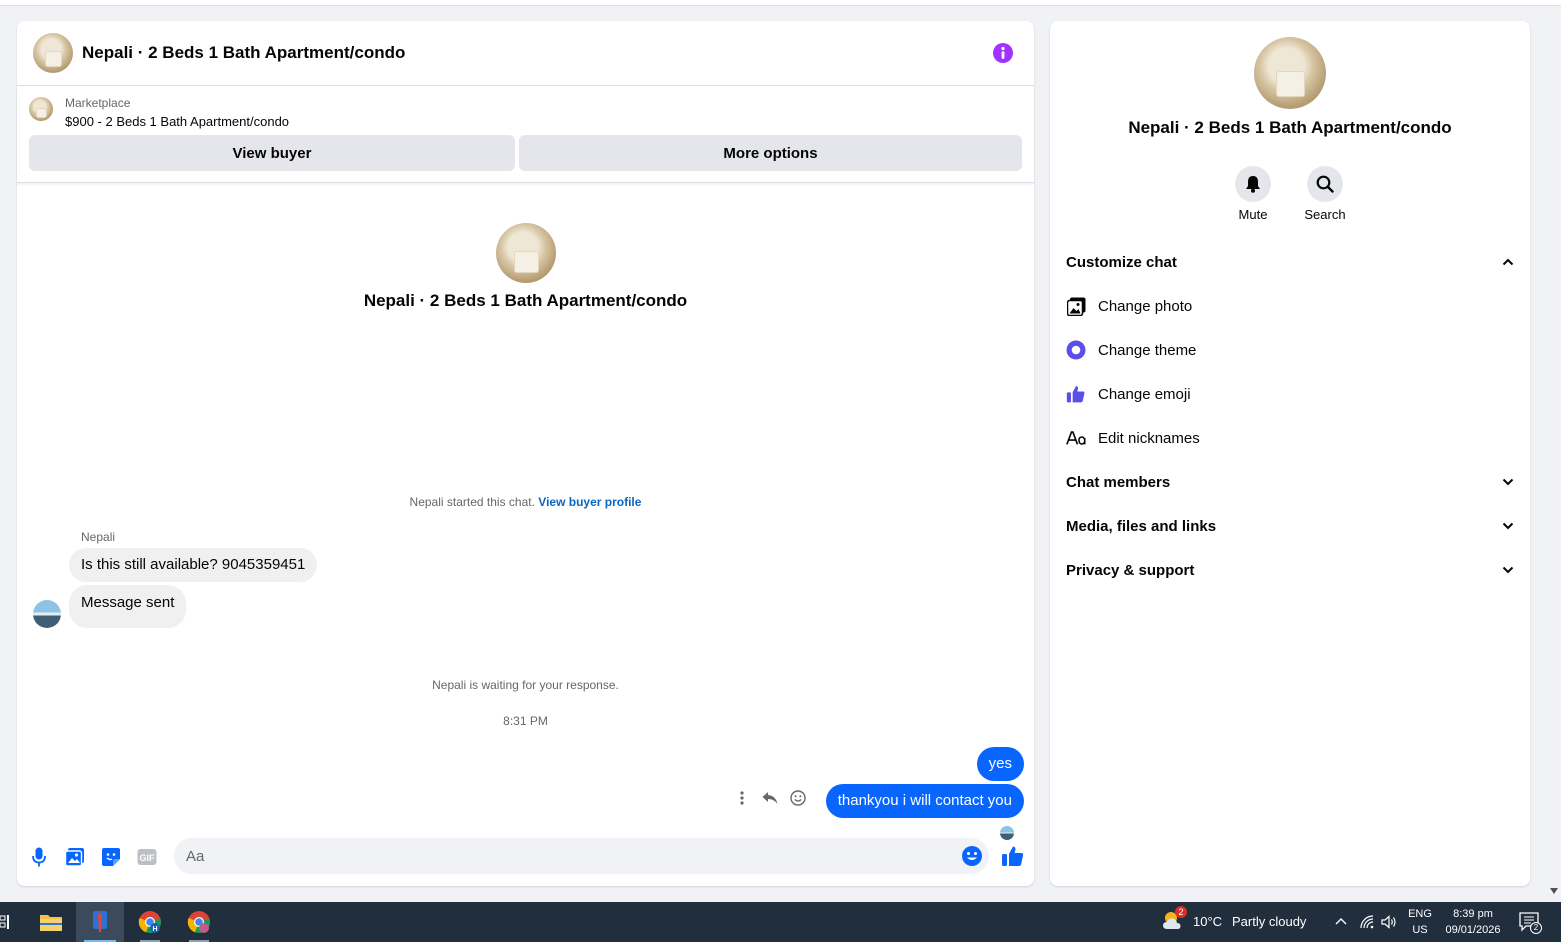 This screenshot has width=1561, height=942. I want to click on change-theme-item: Change theme, so click(1290, 350).